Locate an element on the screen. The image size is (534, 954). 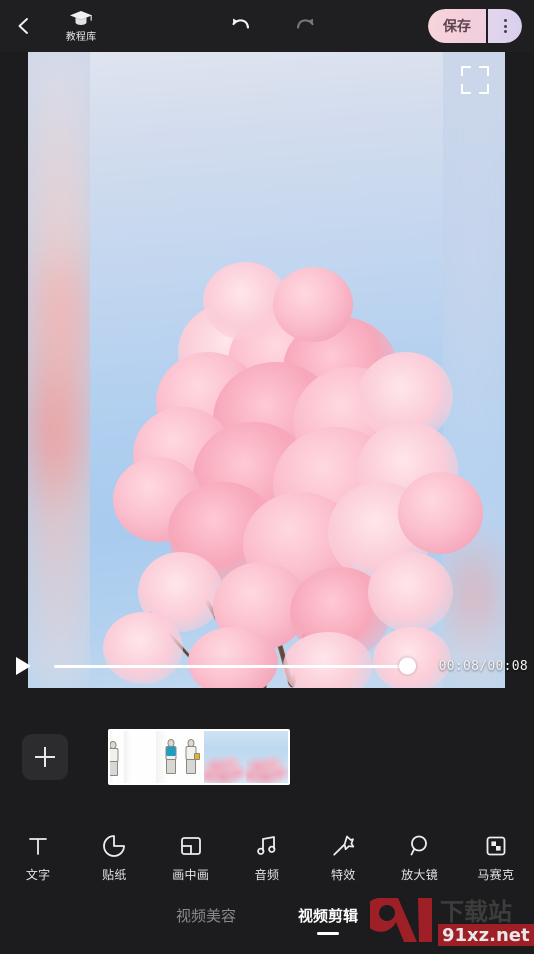
redo-arrow-icon is located at coordinates (305, 23).